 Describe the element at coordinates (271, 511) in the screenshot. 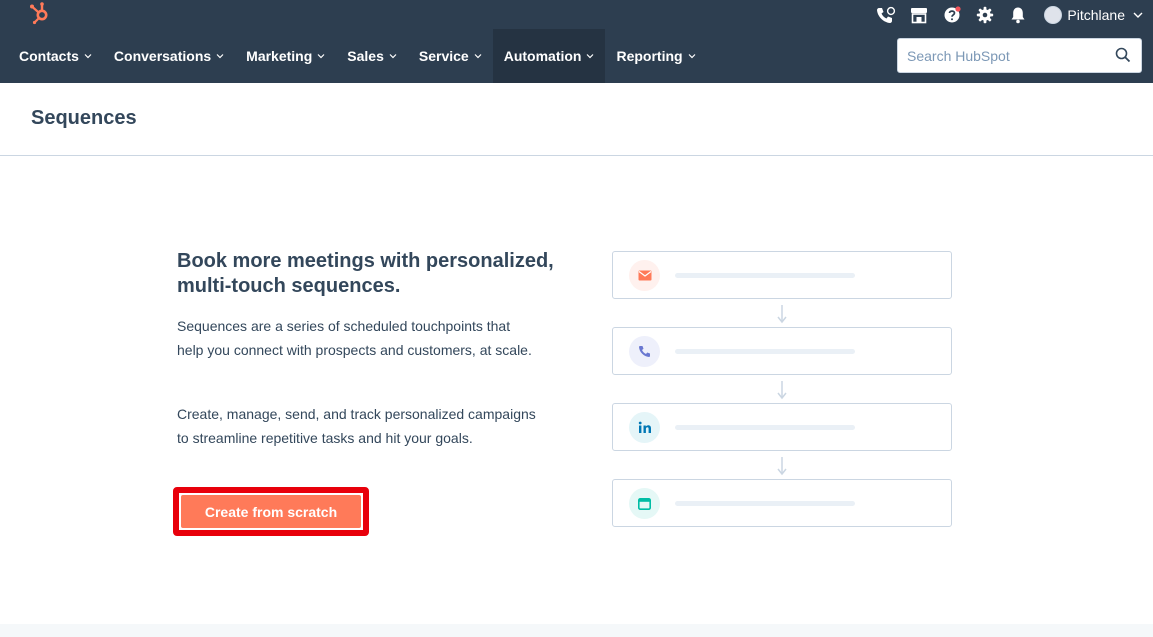

I see `create-from-scratch-button: Create from scratch` at that location.